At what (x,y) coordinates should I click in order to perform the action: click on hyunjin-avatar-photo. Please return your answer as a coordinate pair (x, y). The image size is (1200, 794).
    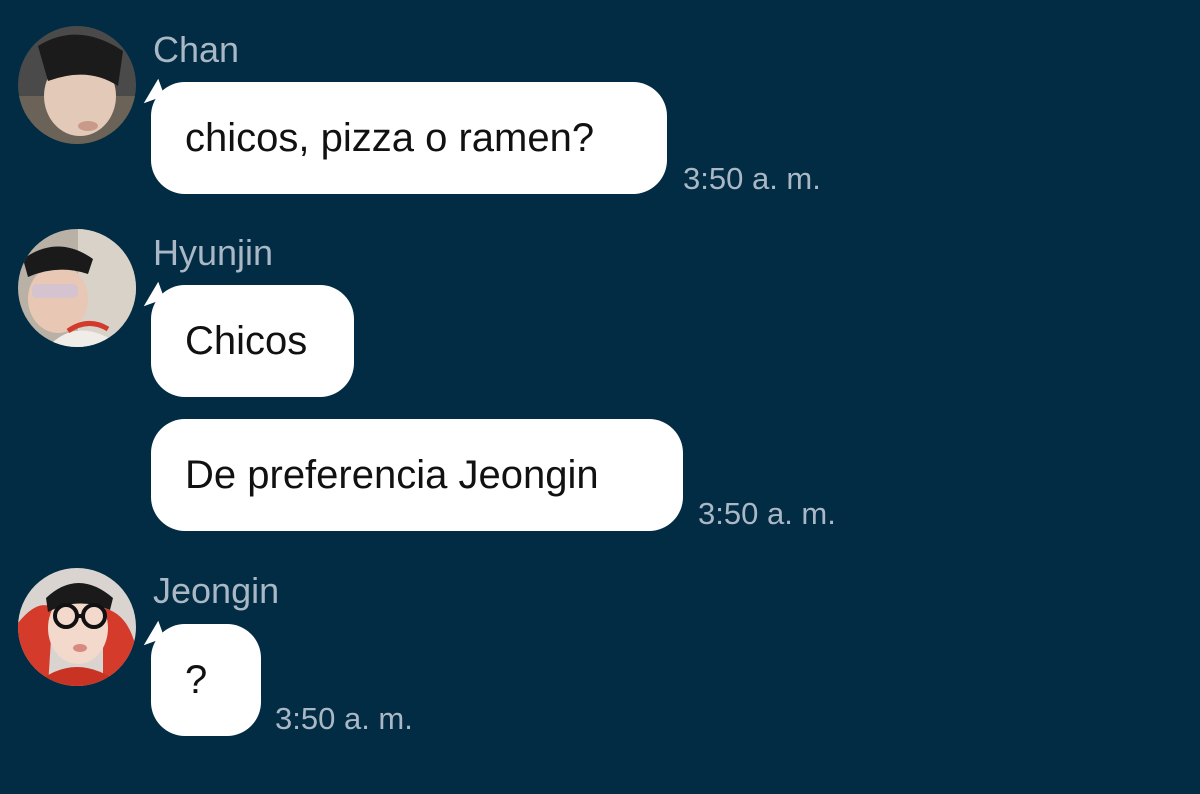
    Looking at the image, I should click on (77, 288).